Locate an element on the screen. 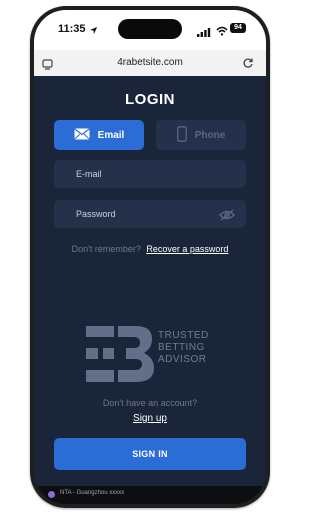 Image resolution: width=320 pixels, height=518 pixels. forgot-password-row: Don't remember? Recover a password is located at coordinates (150, 249).